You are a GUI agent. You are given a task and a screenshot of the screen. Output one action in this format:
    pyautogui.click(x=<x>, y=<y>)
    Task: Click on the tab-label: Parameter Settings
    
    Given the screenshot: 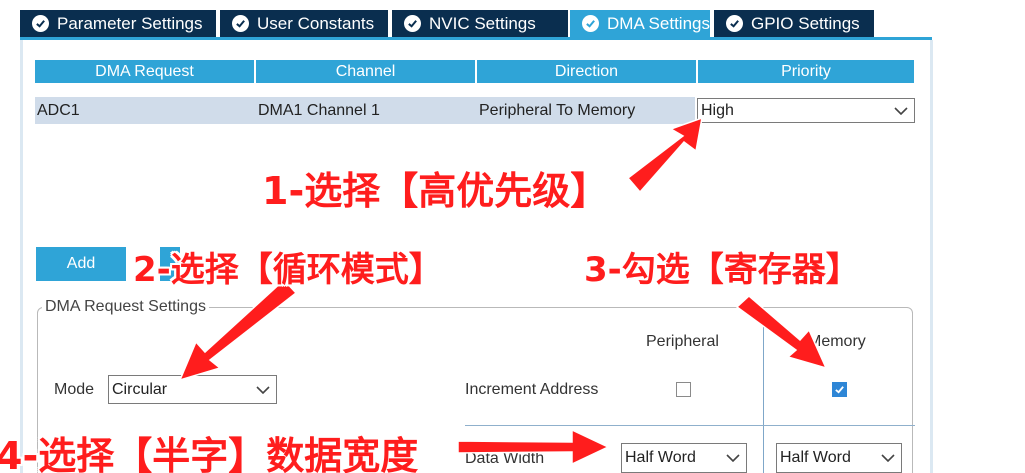 What is the action you would take?
    pyautogui.click(x=130, y=23)
    